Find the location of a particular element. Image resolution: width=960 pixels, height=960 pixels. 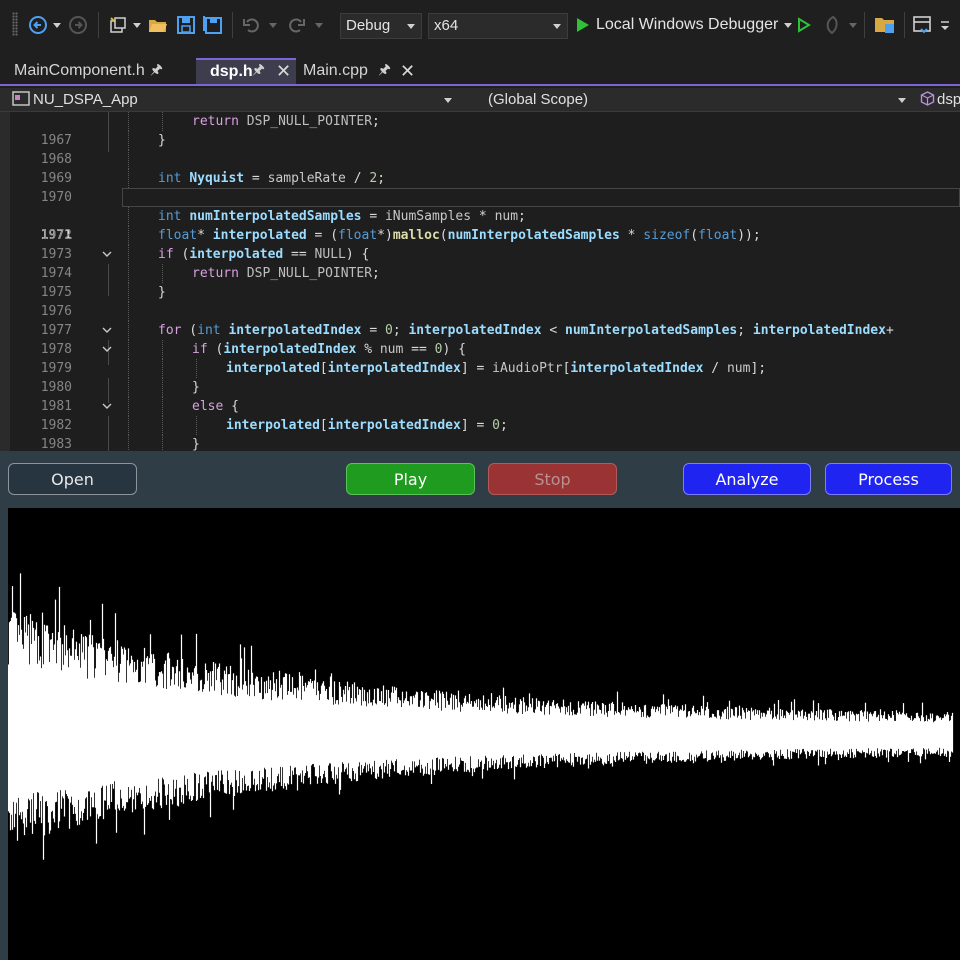

save-all-icon is located at coordinates (213, 25).